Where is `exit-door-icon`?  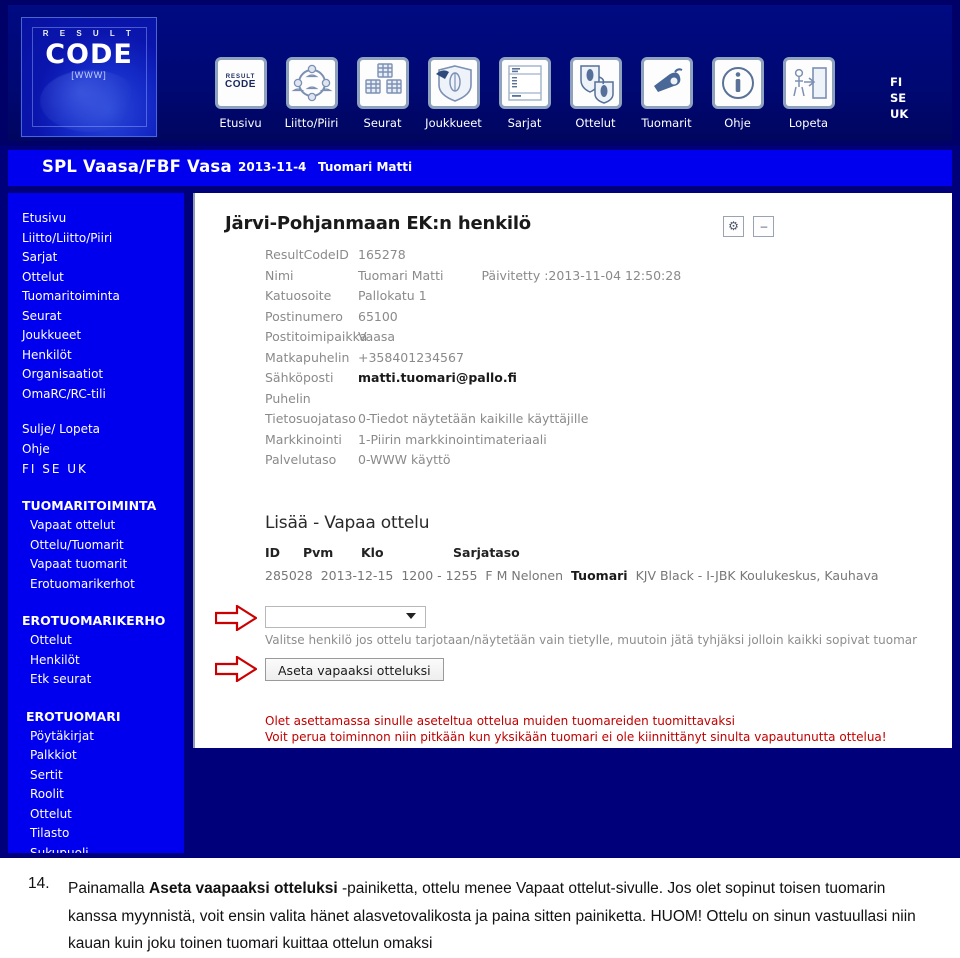 exit-door-icon is located at coordinates (808, 83).